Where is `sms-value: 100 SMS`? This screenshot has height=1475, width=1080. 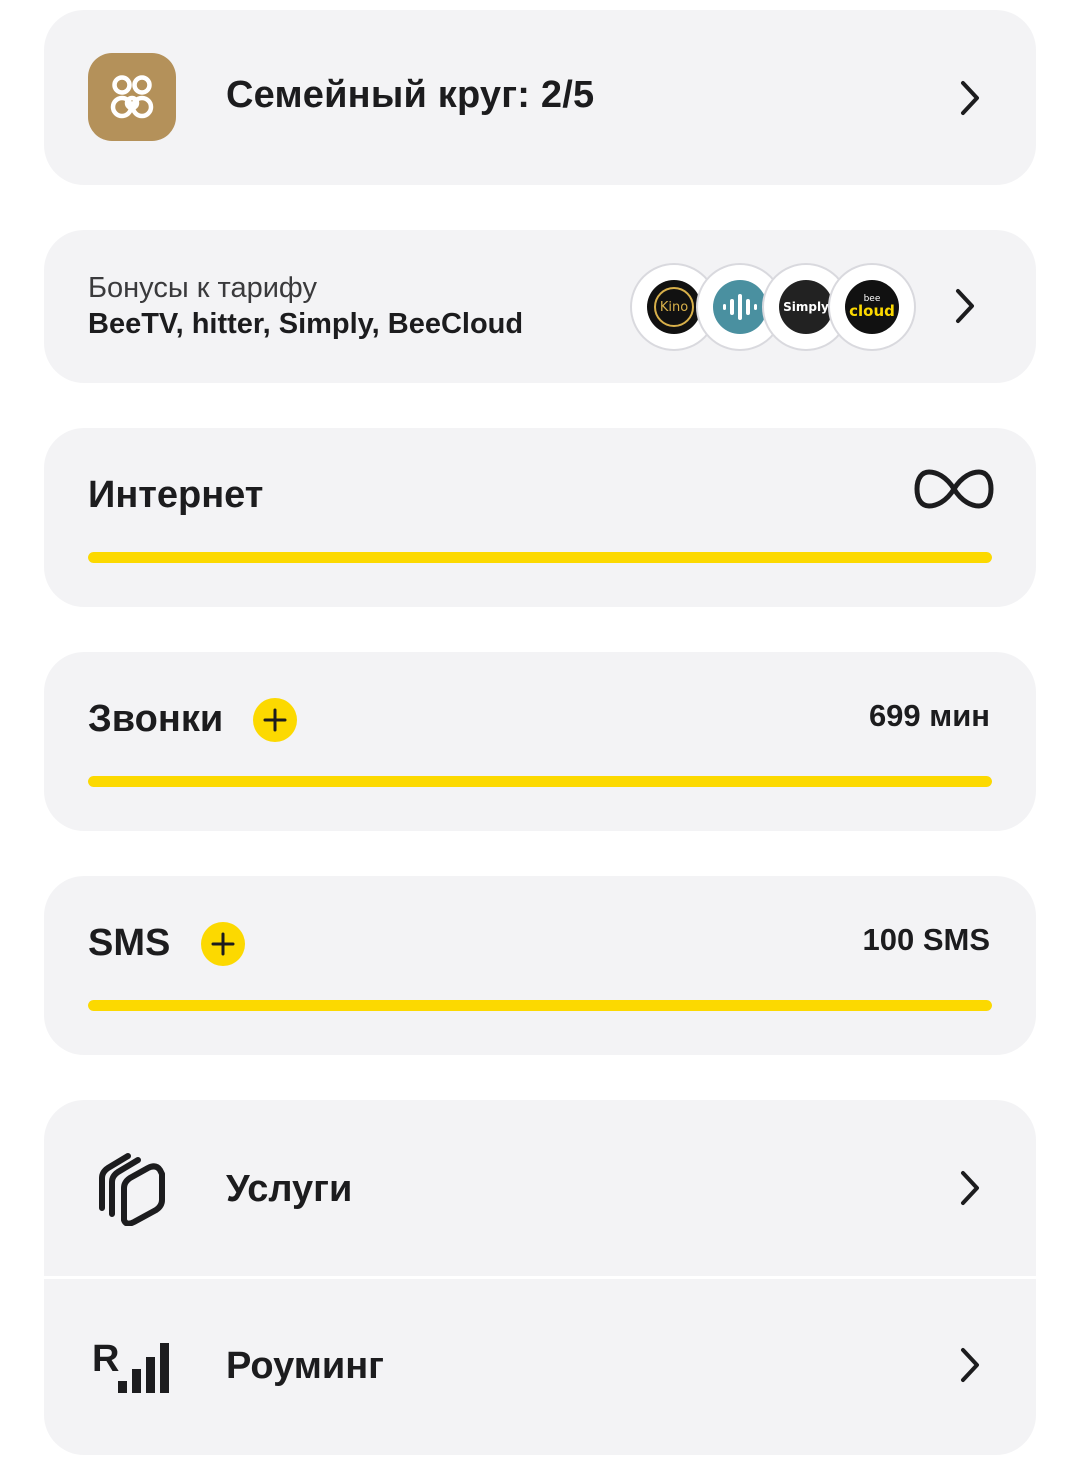 sms-value: 100 SMS is located at coordinates (926, 939).